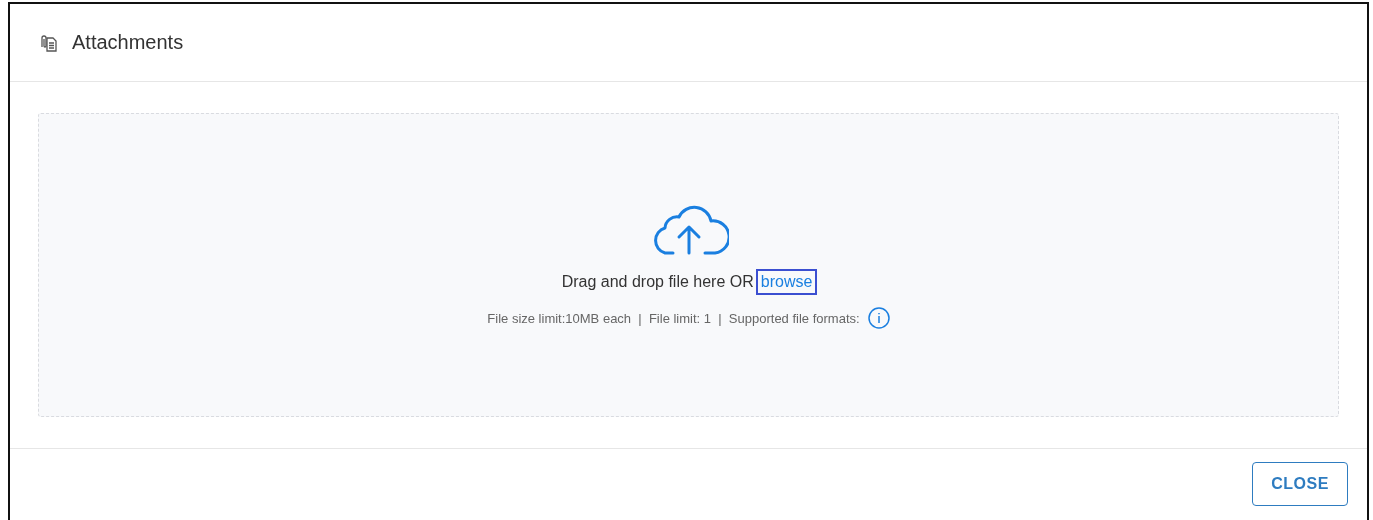 Image resolution: width=1373 pixels, height=520 pixels. I want to click on info-icon, so click(878, 318).